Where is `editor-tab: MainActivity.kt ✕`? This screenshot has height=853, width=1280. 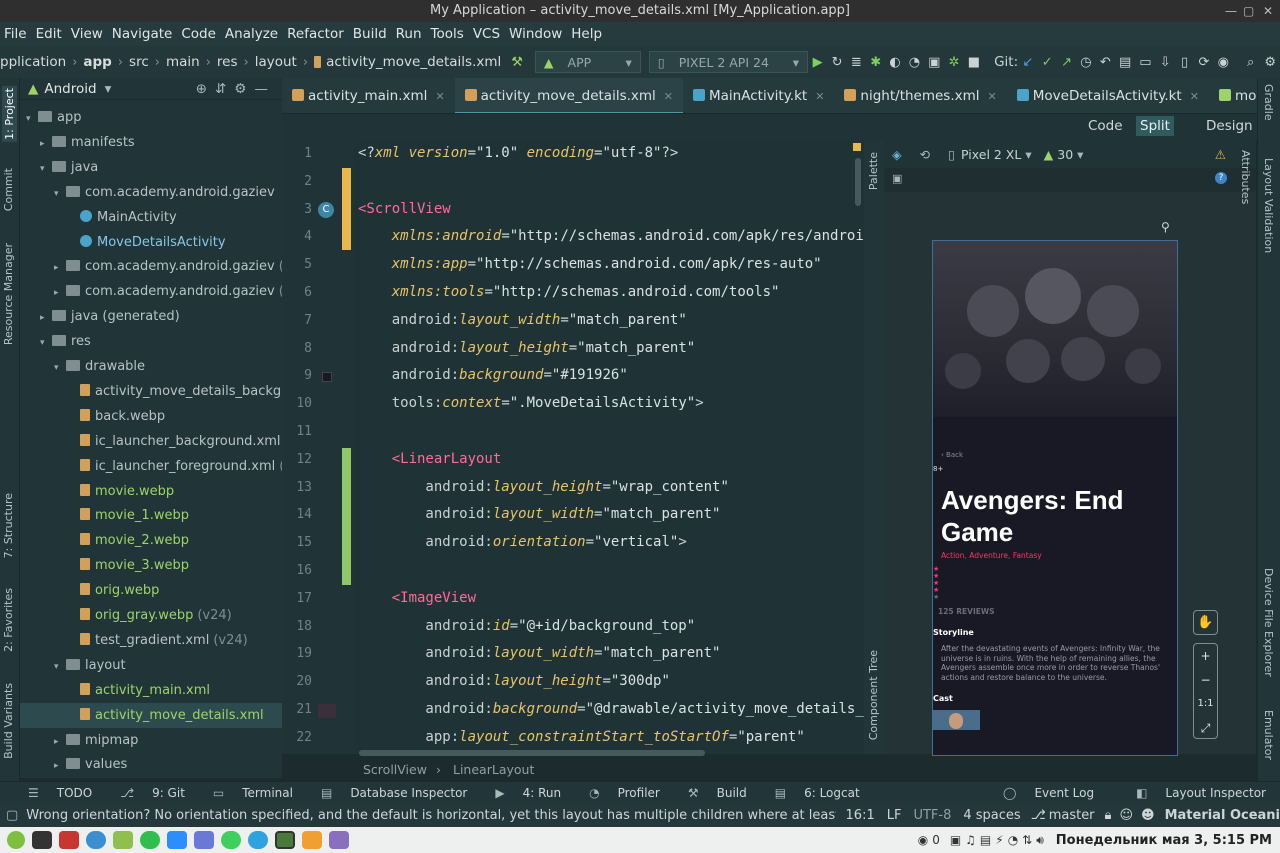
editor-tab: MainActivity.kt ✕ is located at coordinates (758, 95).